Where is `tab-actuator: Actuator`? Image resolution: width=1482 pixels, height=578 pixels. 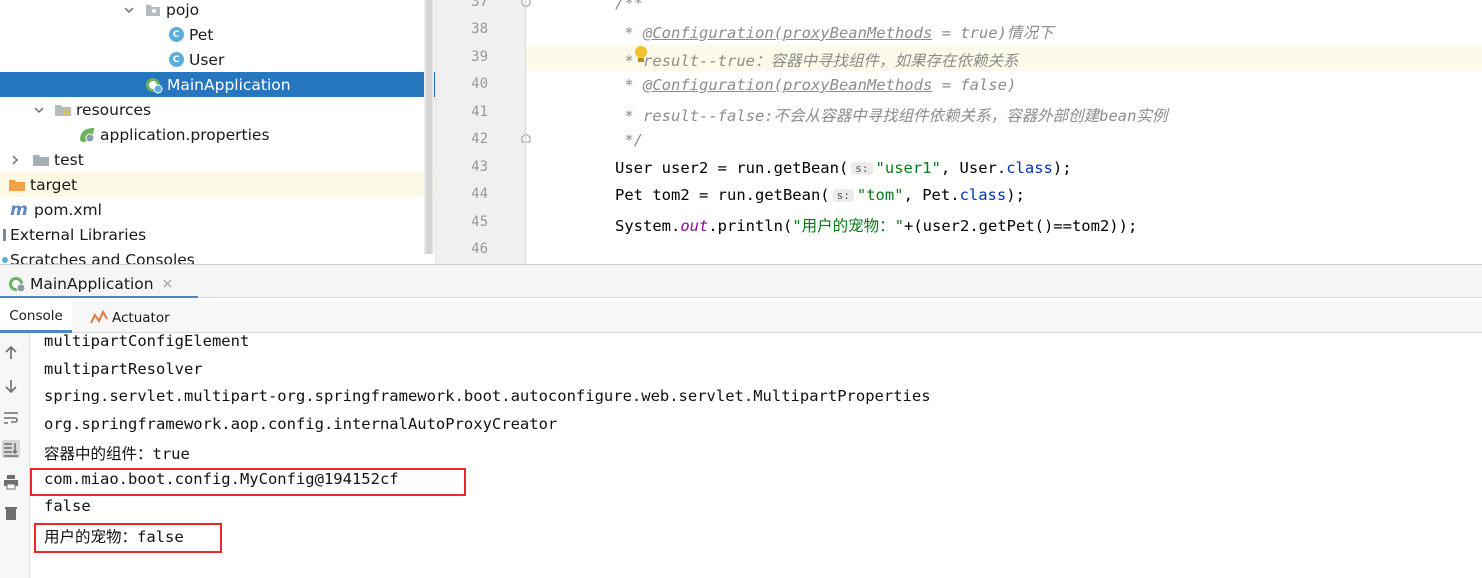 tab-actuator: Actuator is located at coordinates (130, 317).